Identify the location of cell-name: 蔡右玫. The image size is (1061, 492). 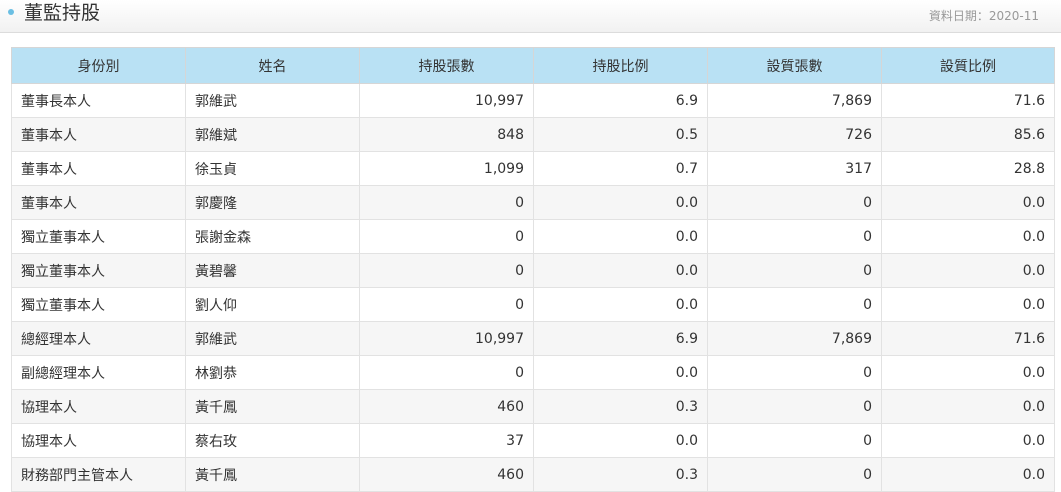
(272, 440).